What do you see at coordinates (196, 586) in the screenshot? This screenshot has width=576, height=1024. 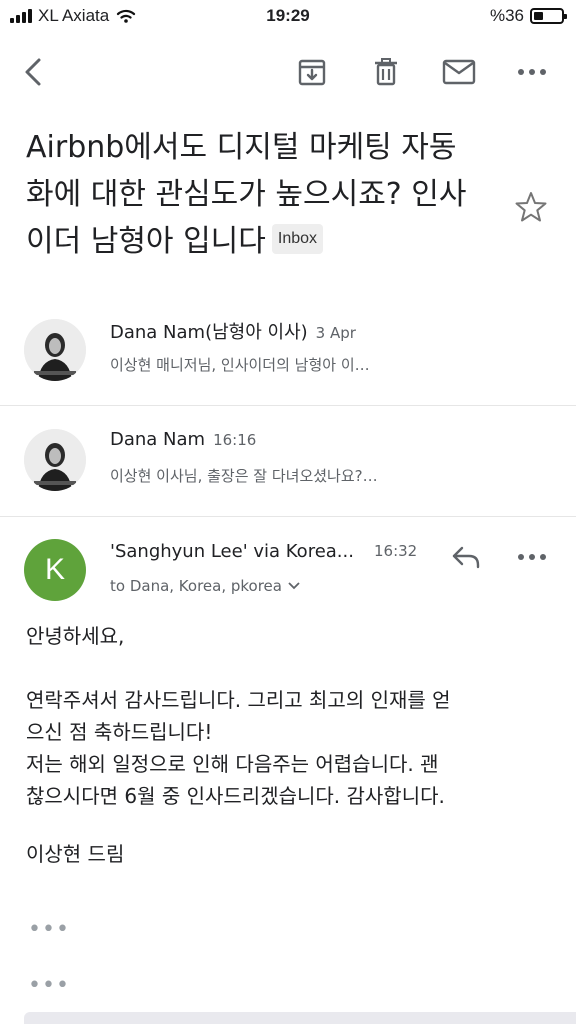 I see `recipients-text: to Dana, Korea, pkorea` at bounding box center [196, 586].